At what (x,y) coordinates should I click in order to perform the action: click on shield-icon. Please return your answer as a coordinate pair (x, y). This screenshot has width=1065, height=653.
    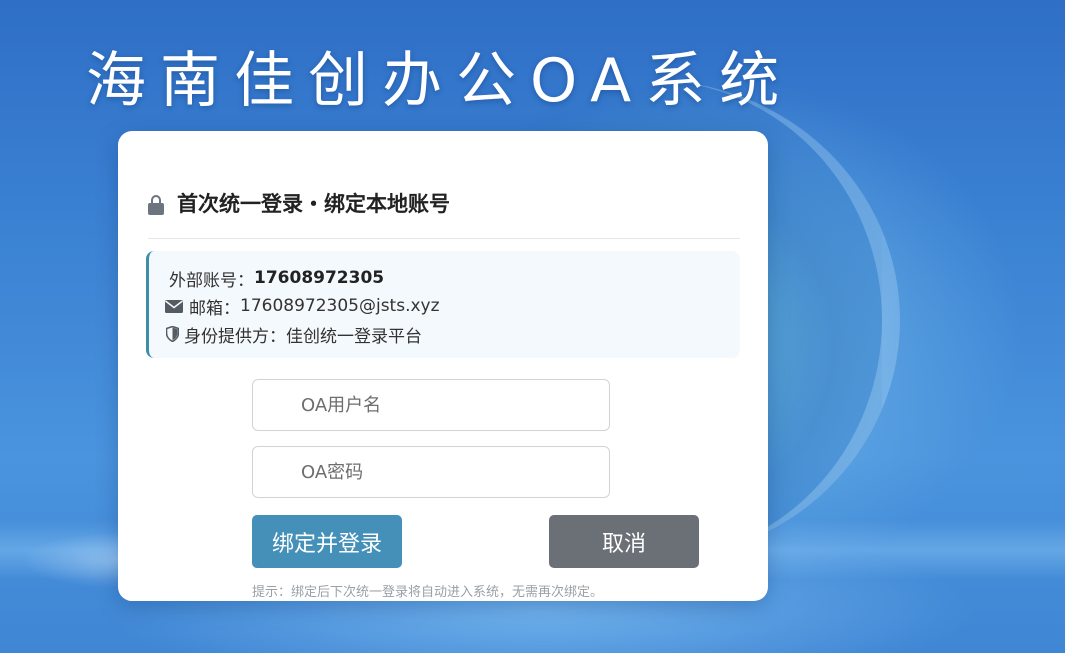
    Looking at the image, I should click on (172, 334).